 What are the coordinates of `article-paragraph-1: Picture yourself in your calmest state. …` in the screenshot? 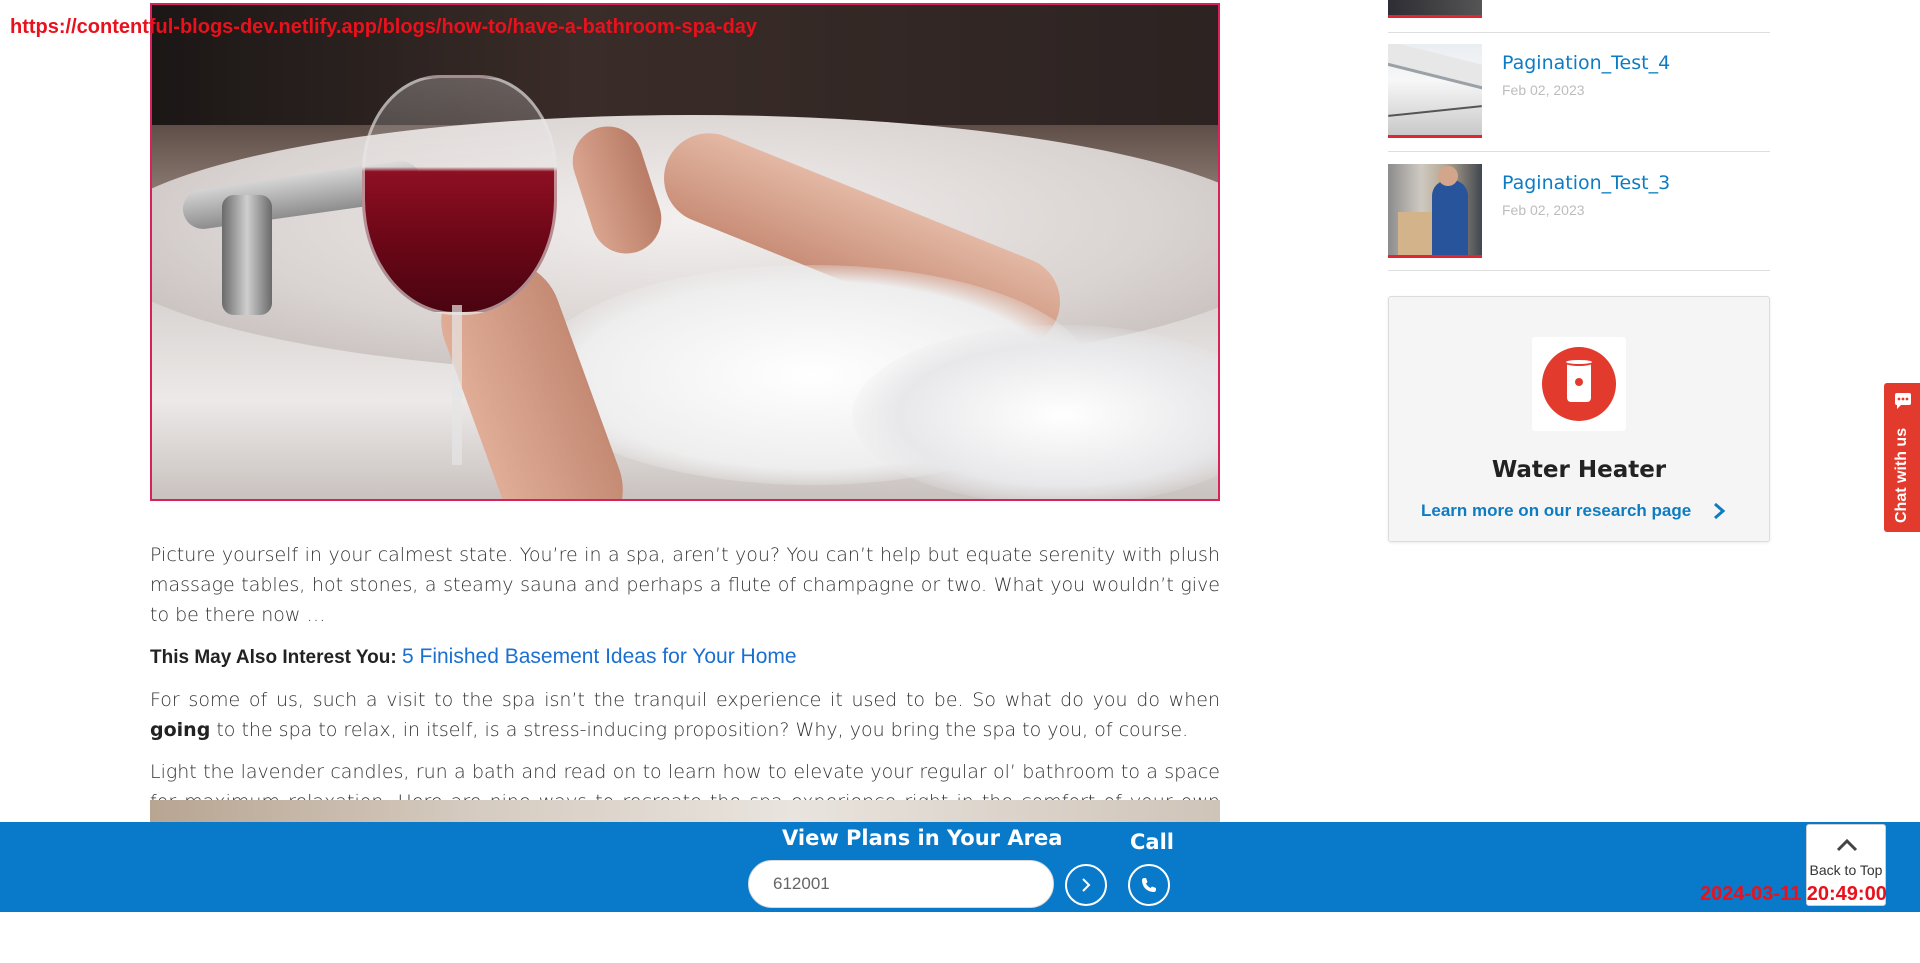 It's located at (685, 585).